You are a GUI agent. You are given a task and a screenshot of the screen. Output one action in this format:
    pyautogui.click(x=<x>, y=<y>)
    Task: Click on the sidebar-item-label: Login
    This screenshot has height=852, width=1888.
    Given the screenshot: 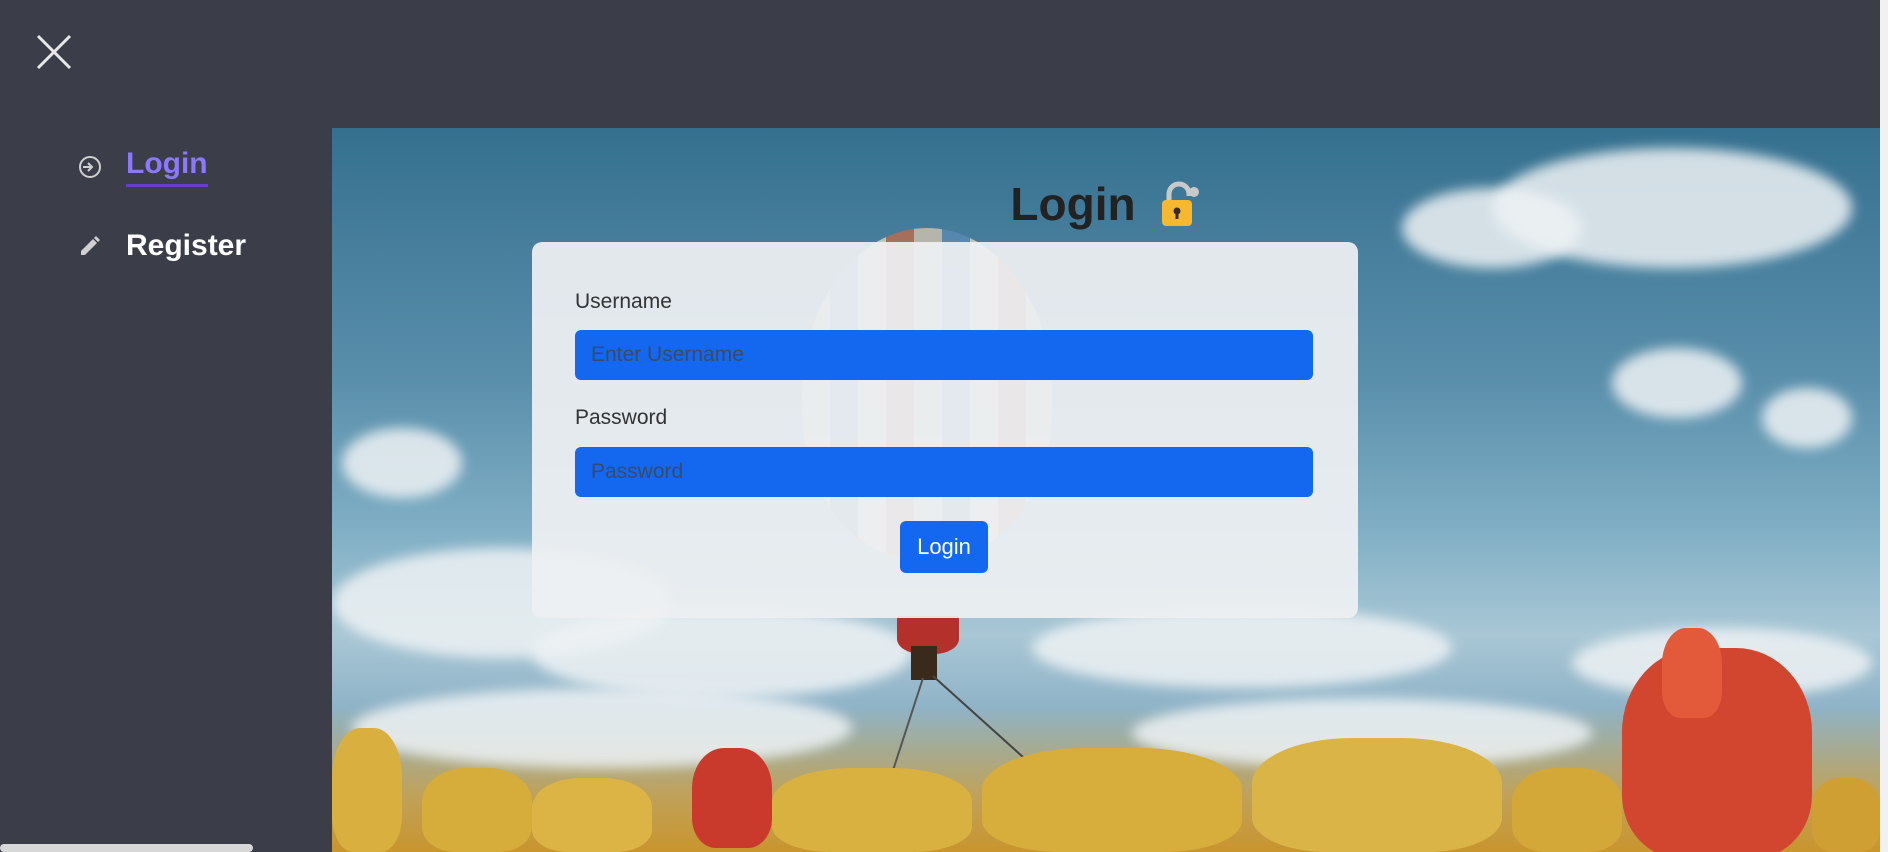 What is the action you would take?
    pyautogui.click(x=167, y=166)
    